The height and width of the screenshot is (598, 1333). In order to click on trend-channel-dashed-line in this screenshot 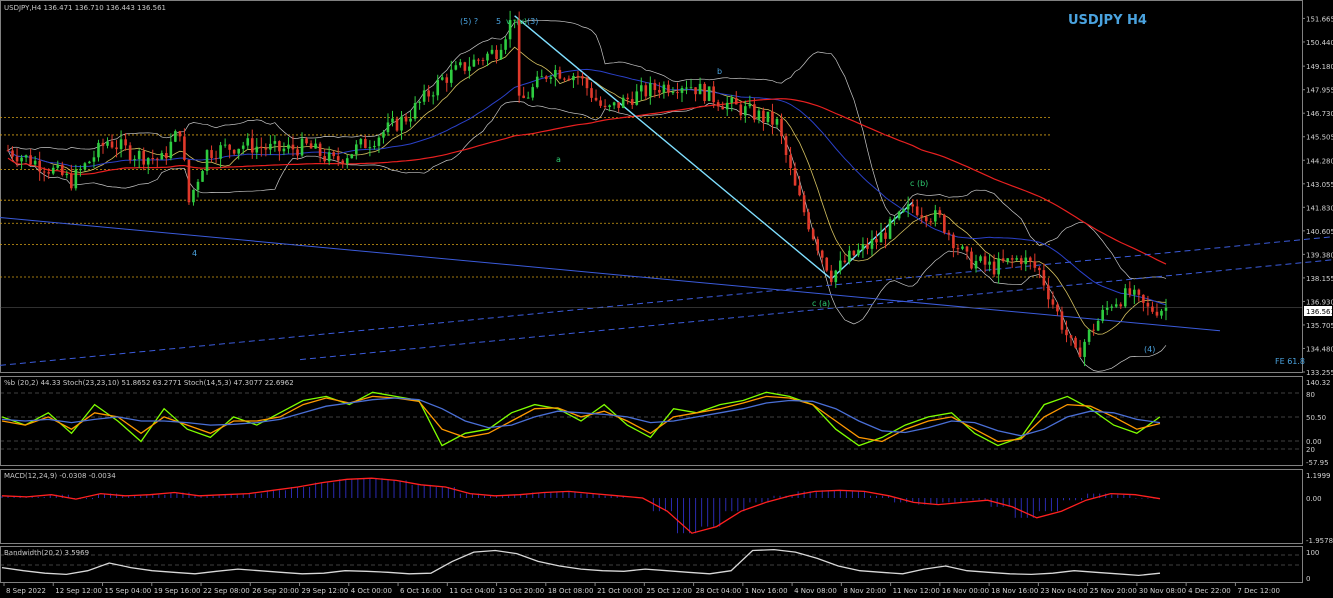, I will do `click(816, 310)`.